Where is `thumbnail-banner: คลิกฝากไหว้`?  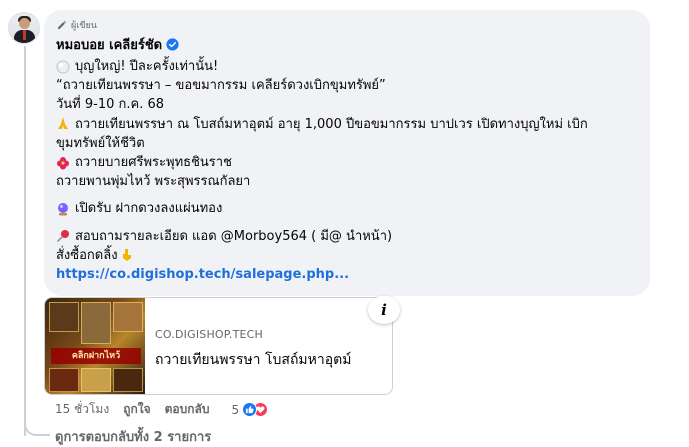 thumbnail-banner: คลิกฝากไหว้ is located at coordinates (96, 356).